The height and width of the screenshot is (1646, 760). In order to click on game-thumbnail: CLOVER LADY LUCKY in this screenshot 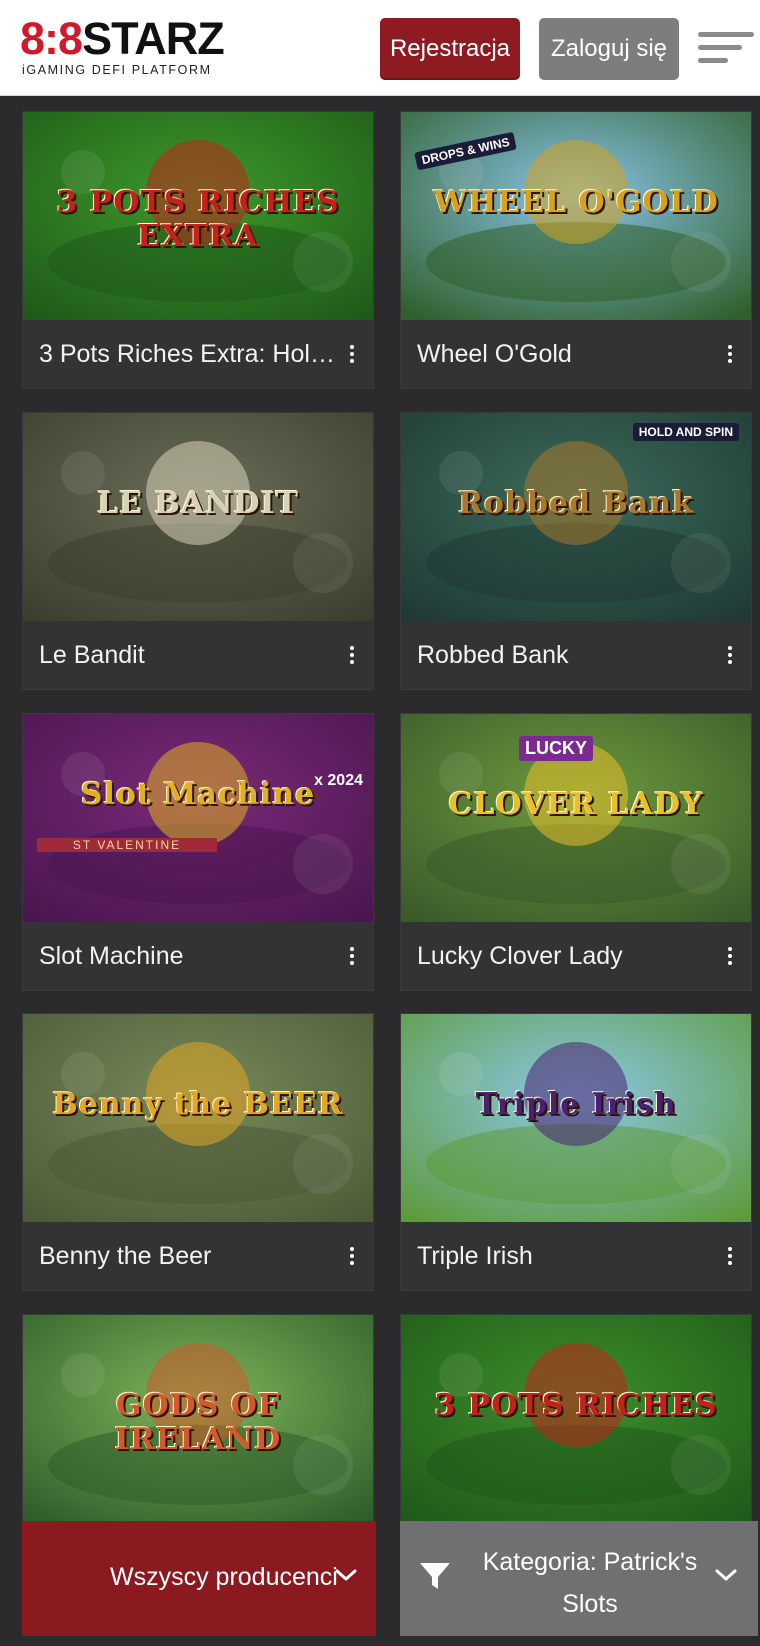, I will do `click(576, 818)`.